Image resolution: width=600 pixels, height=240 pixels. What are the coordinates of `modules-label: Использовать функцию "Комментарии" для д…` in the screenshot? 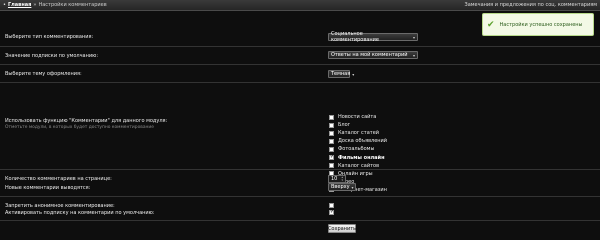 It's located at (86, 121).